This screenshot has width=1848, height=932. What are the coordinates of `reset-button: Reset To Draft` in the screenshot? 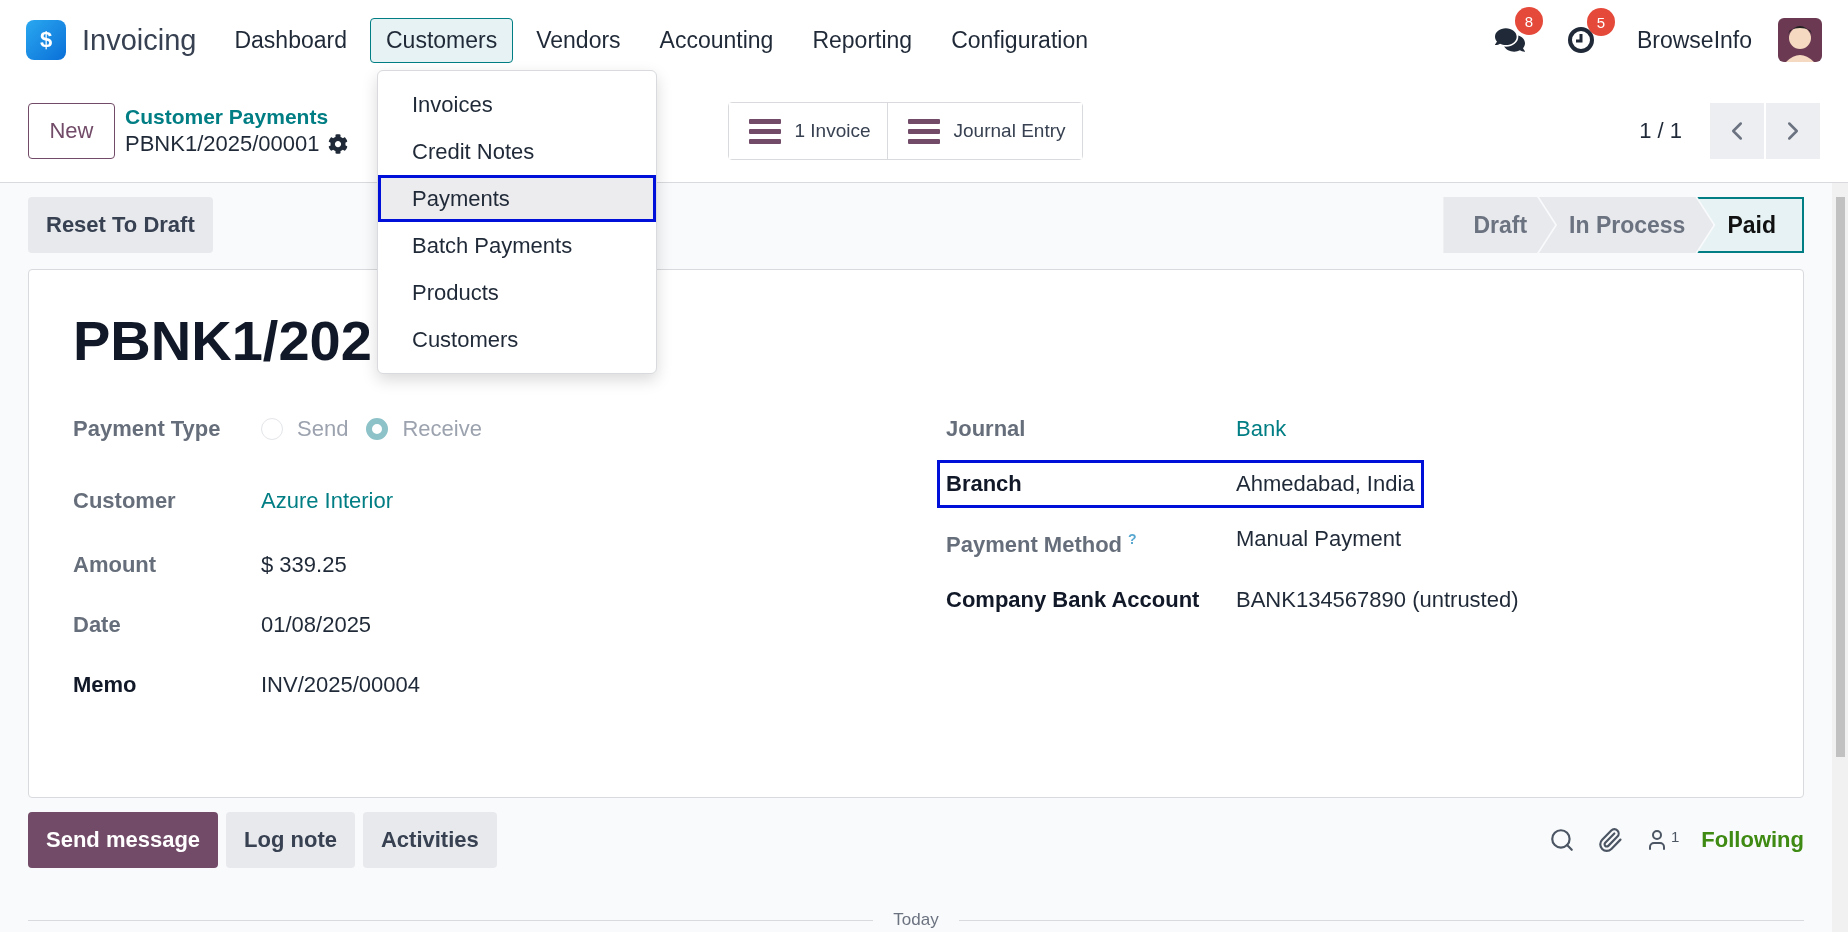 It's located at (120, 225).